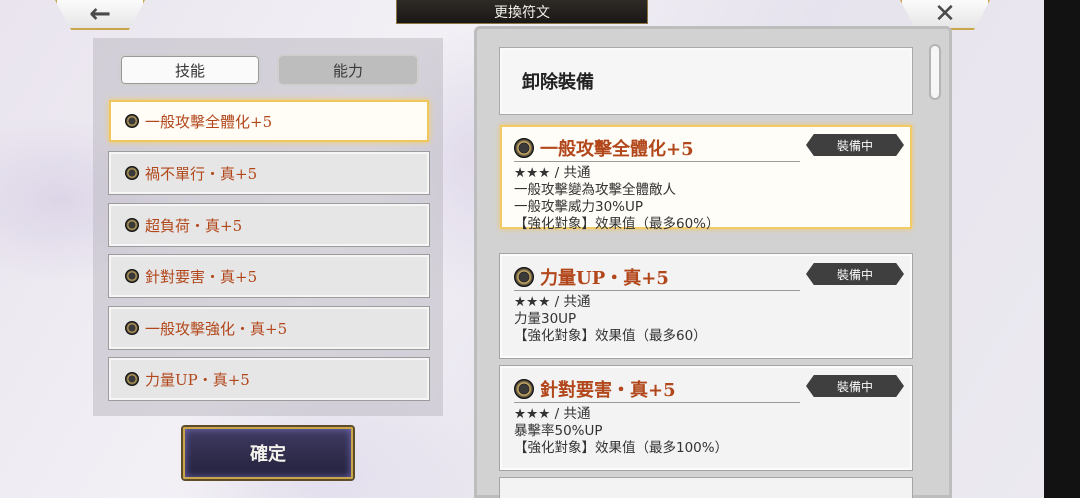 Image resolution: width=1080 pixels, height=498 pixels. Describe the element at coordinates (579, 207) in the screenshot. I see `rune-effect-line: 一般攻擊威力30%UP` at that location.